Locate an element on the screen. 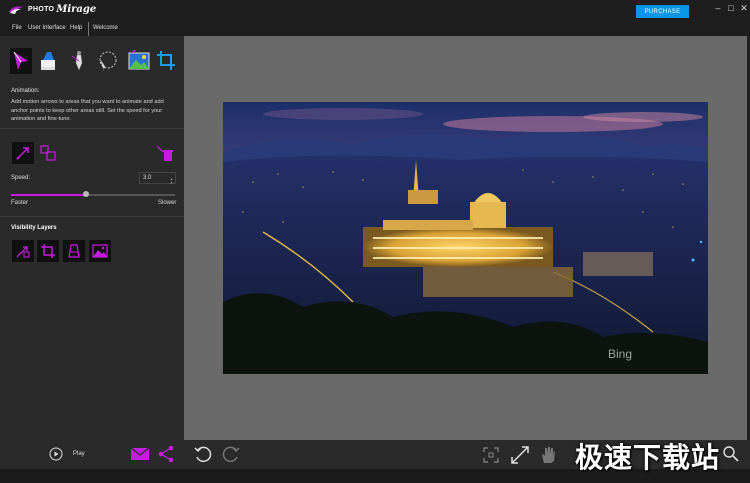  logo-mirage-text: Mirage is located at coordinates (76, 9).